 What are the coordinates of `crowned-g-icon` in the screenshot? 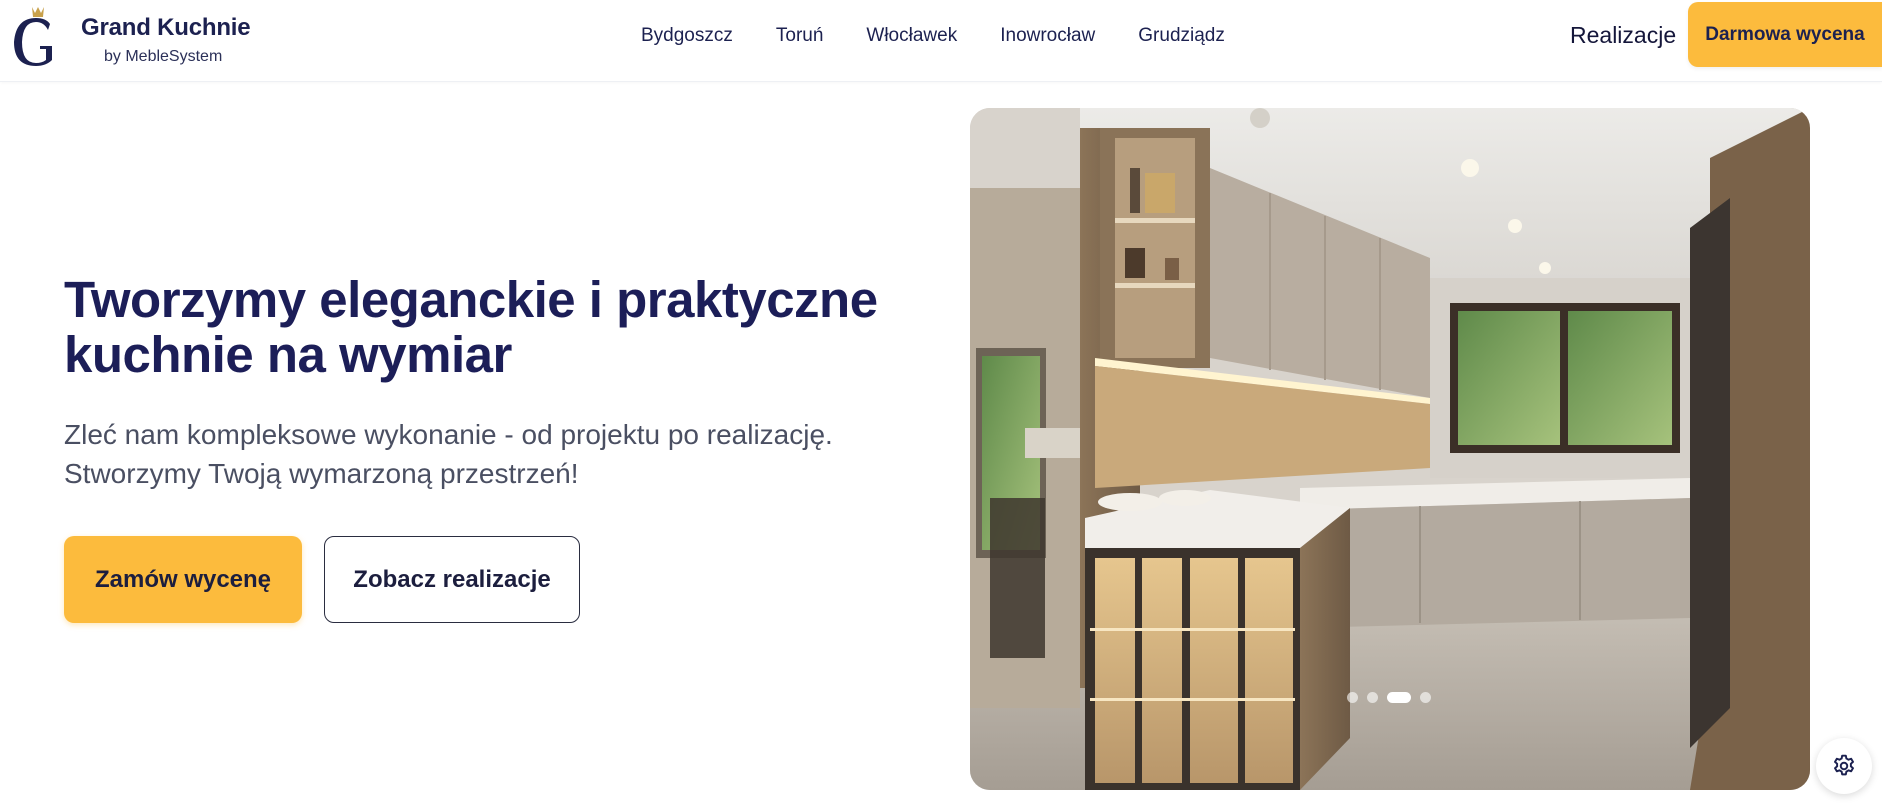 It's located at (33, 36).